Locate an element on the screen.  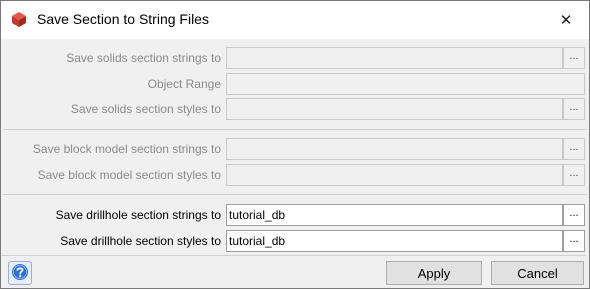
drillhole-strings-input is located at coordinates (394, 215).